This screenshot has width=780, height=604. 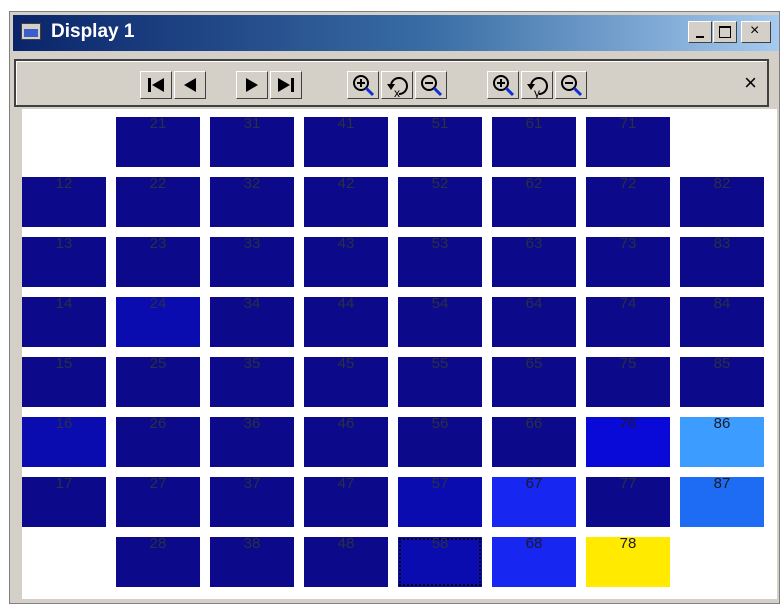 I want to click on channel-cell-32: 32, so click(x=252, y=201).